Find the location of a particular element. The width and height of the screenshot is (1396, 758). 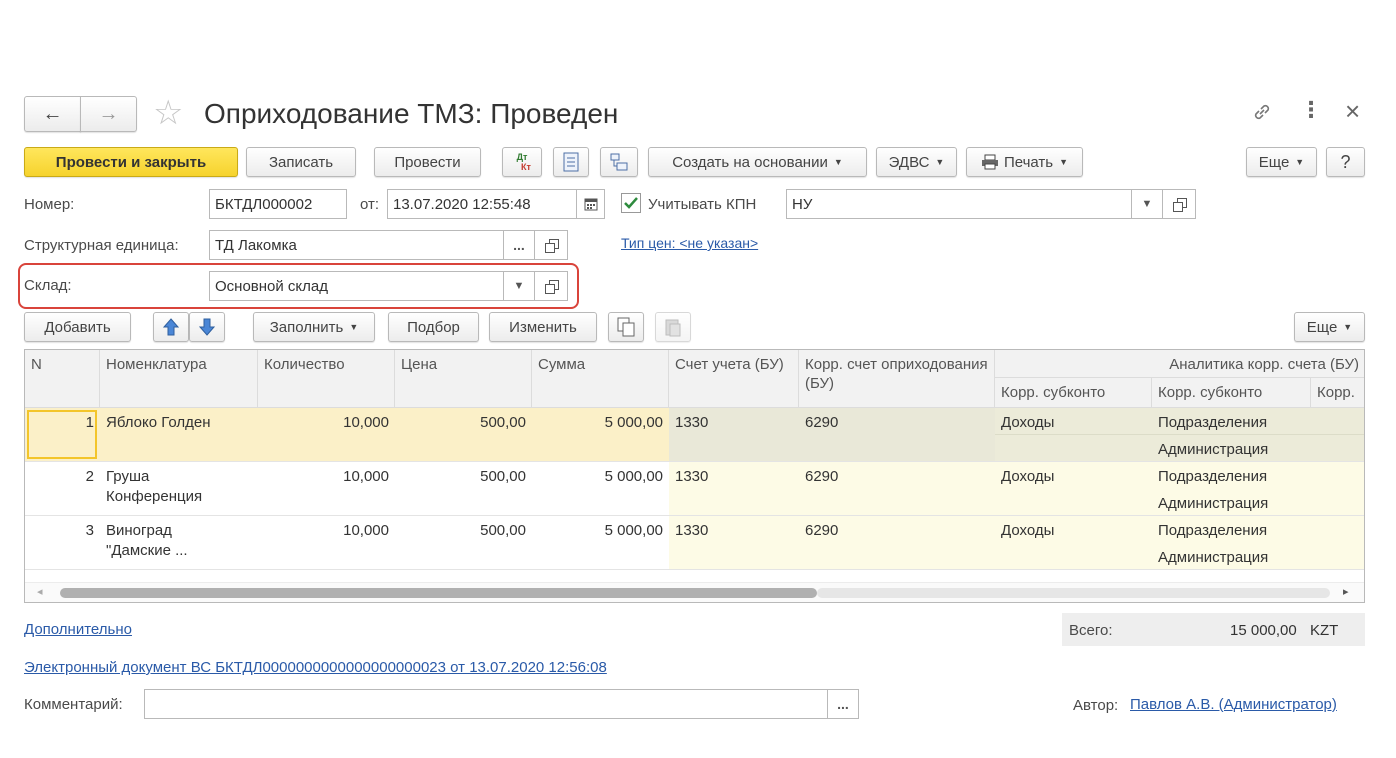

add-row-button: Добавить is located at coordinates (77, 327).